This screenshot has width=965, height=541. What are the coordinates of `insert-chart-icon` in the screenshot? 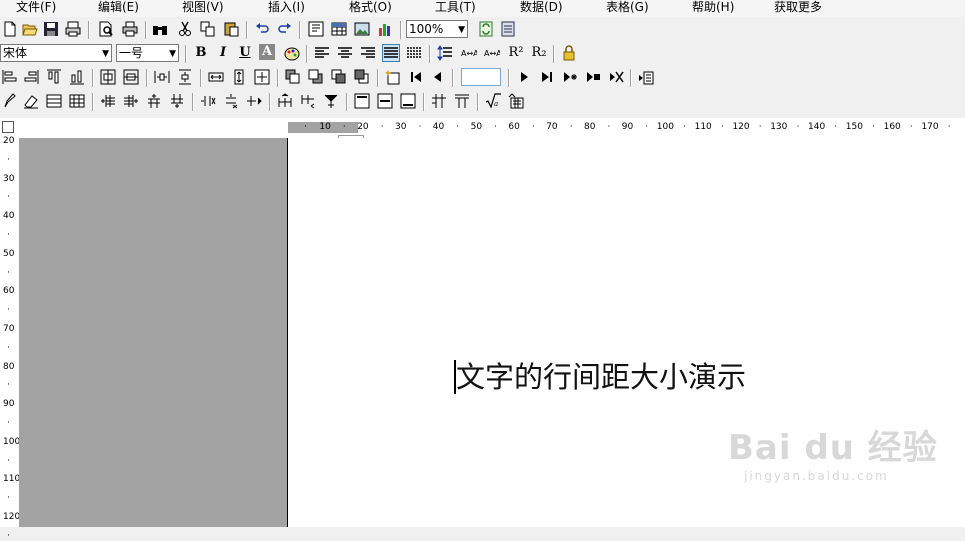 It's located at (385, 29).